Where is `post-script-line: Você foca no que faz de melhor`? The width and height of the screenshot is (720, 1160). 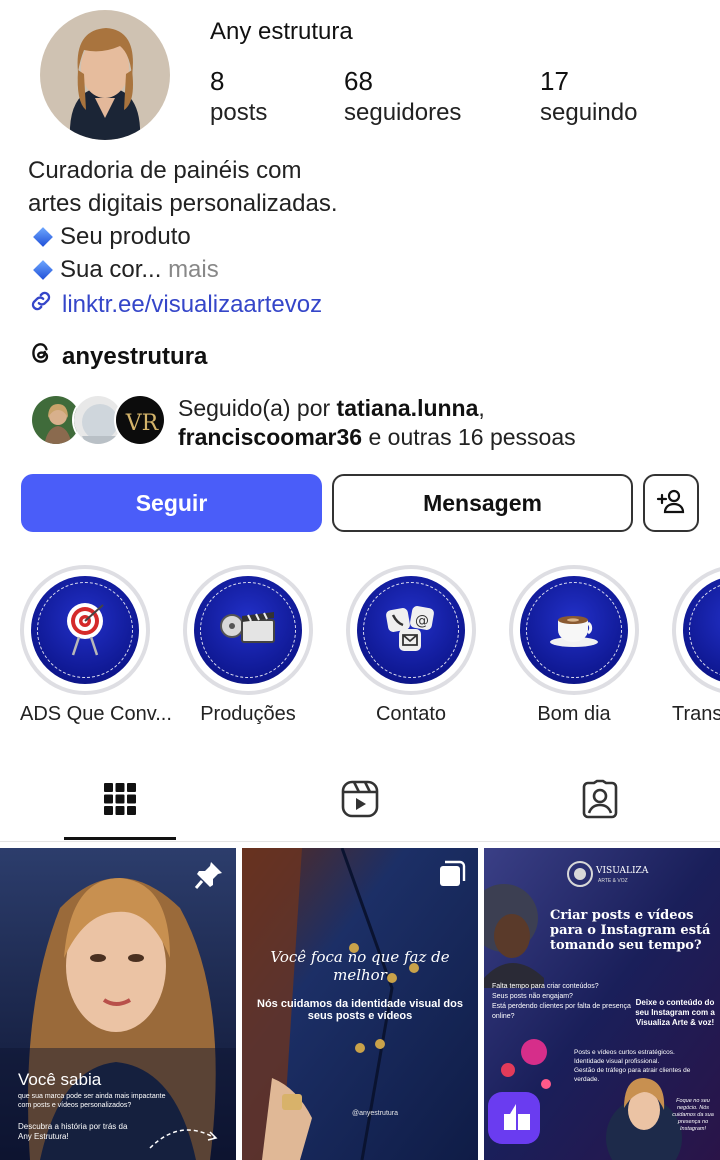 post-script-line: Você foca no que faz de melhor is located at coordinates (360, 966).